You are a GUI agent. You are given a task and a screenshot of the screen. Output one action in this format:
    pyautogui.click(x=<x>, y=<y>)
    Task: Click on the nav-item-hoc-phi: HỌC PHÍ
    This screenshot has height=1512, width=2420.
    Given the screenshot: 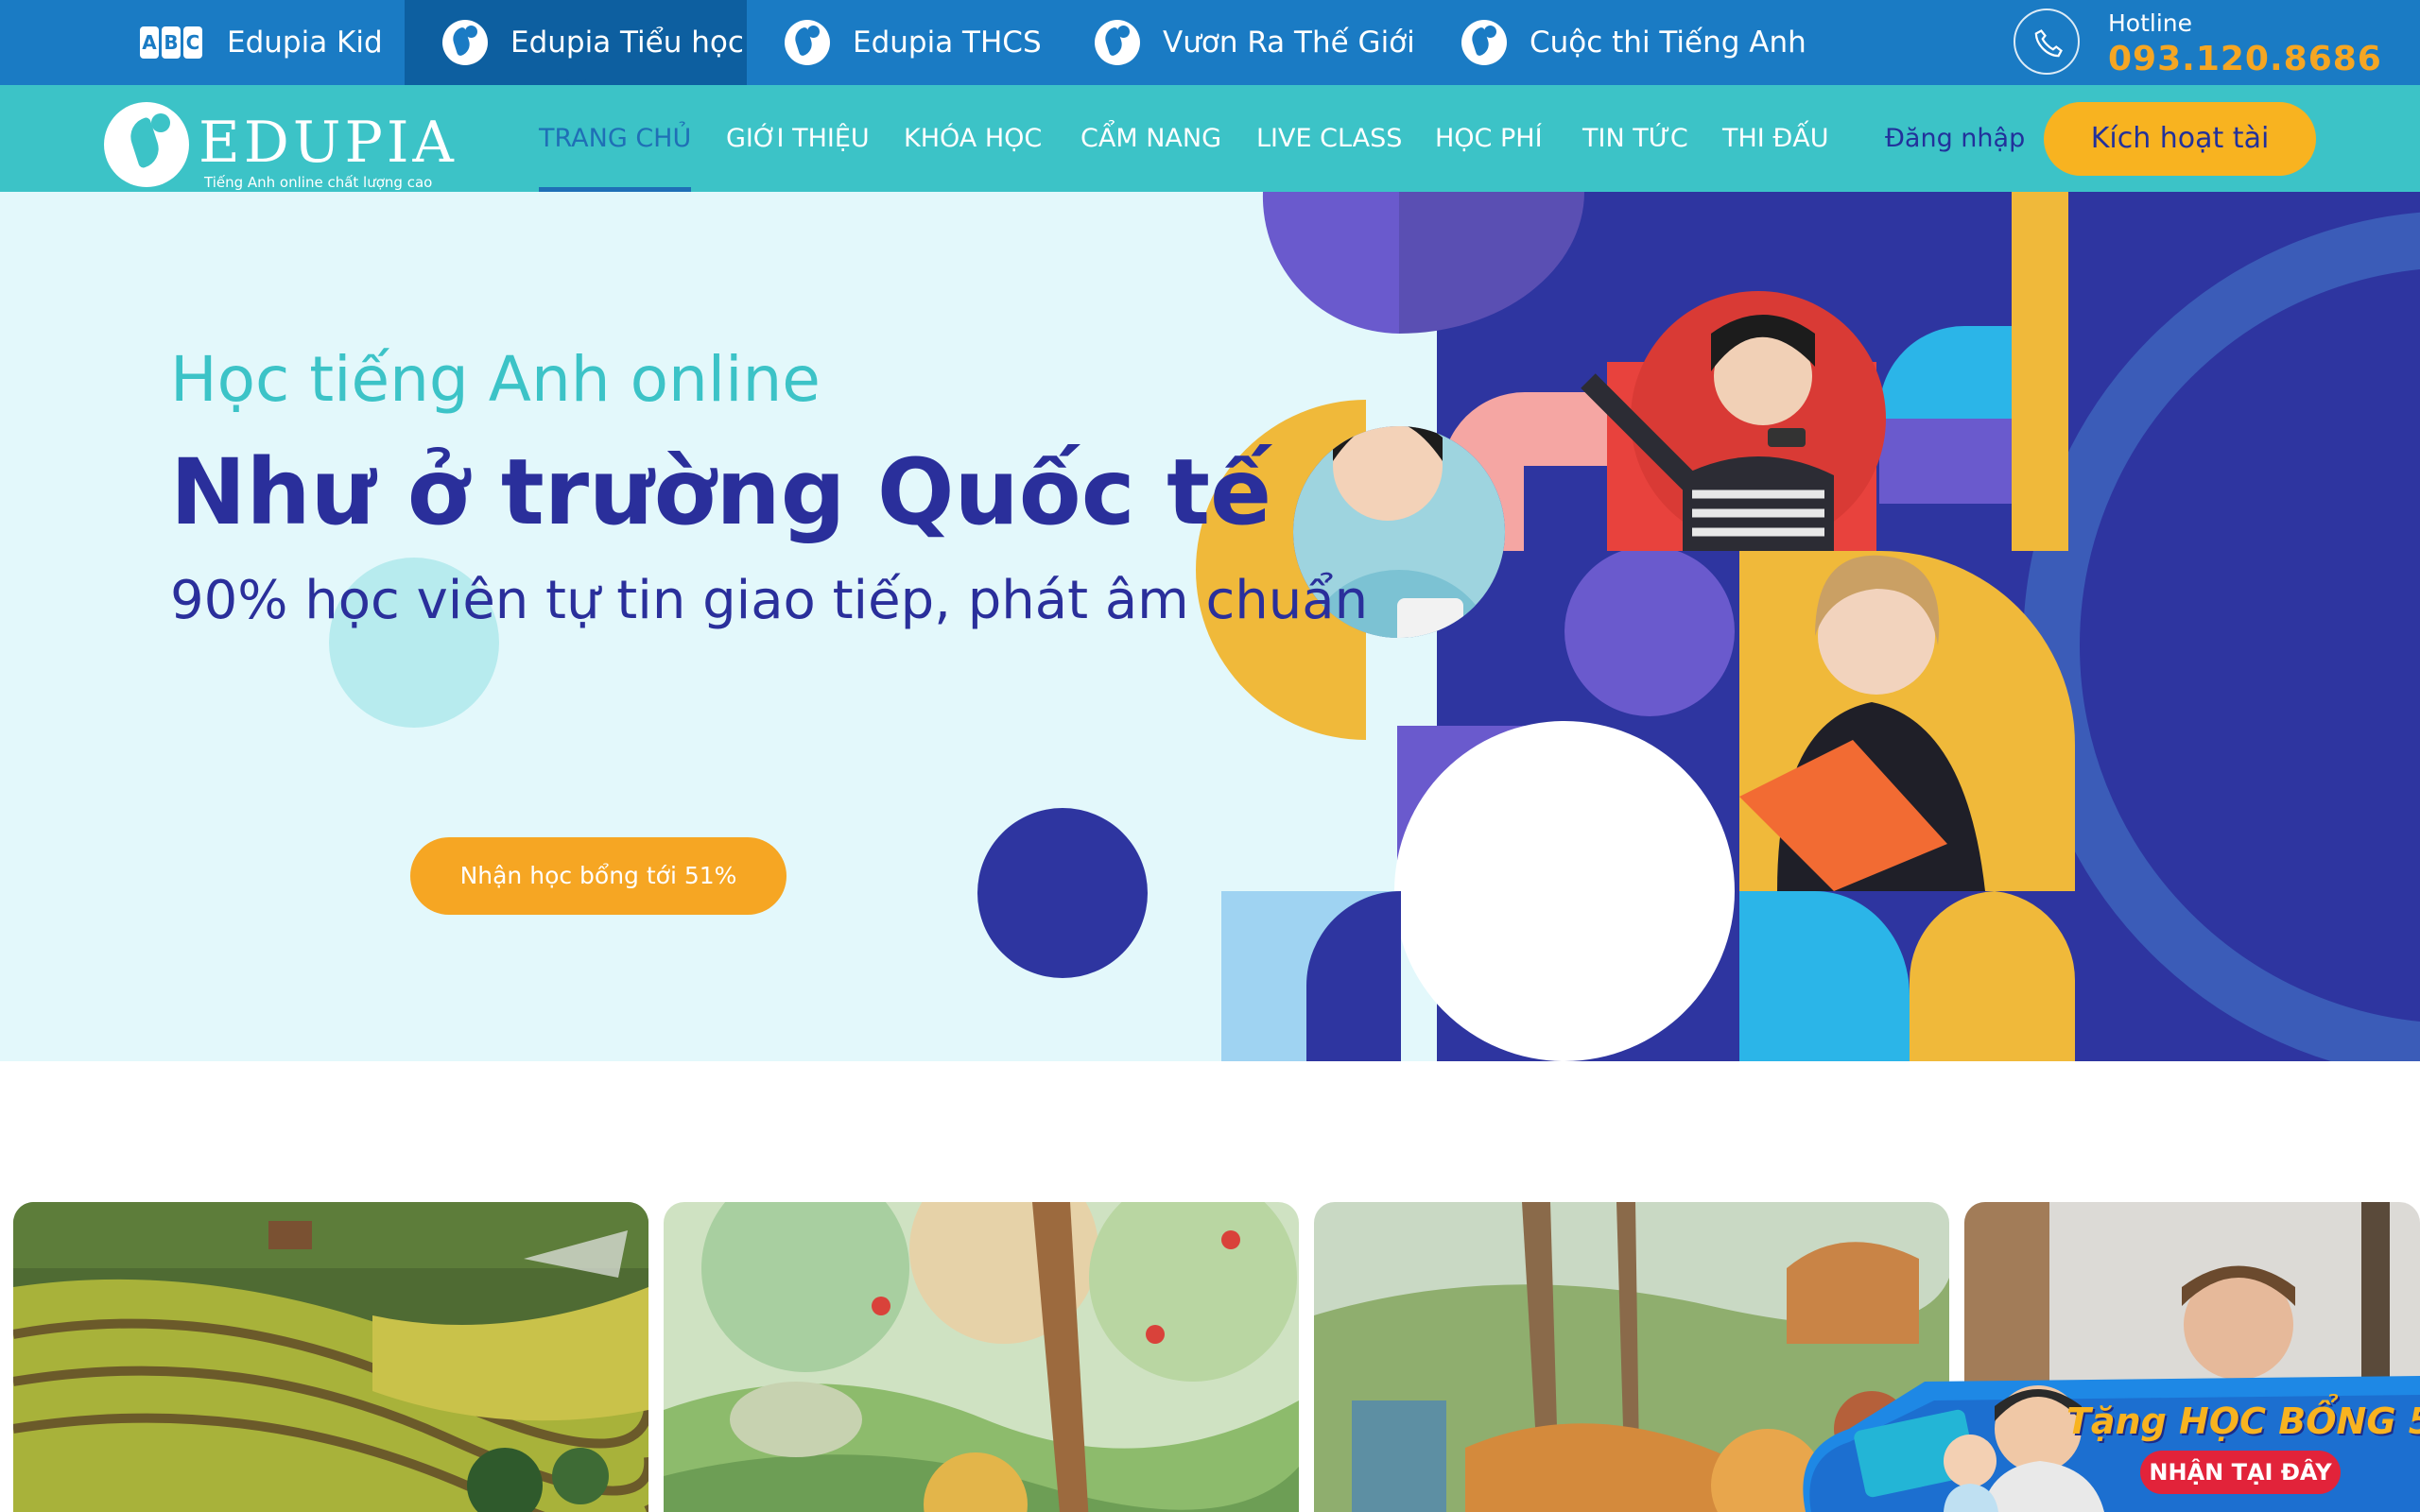 What is the action you would take?
    pyautogui.click(x=1489, y=138)
    